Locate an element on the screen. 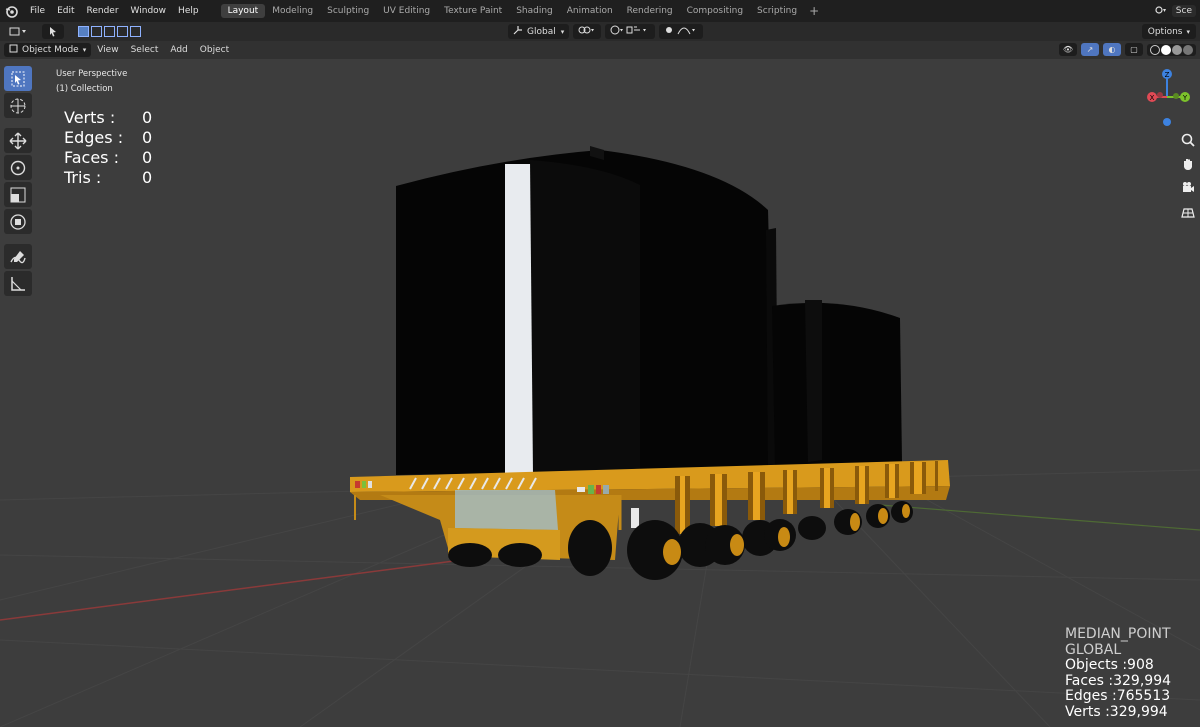 This screenshot has width=1200, height=727. stat-label: Tris : is located at coordinates (83, 177).